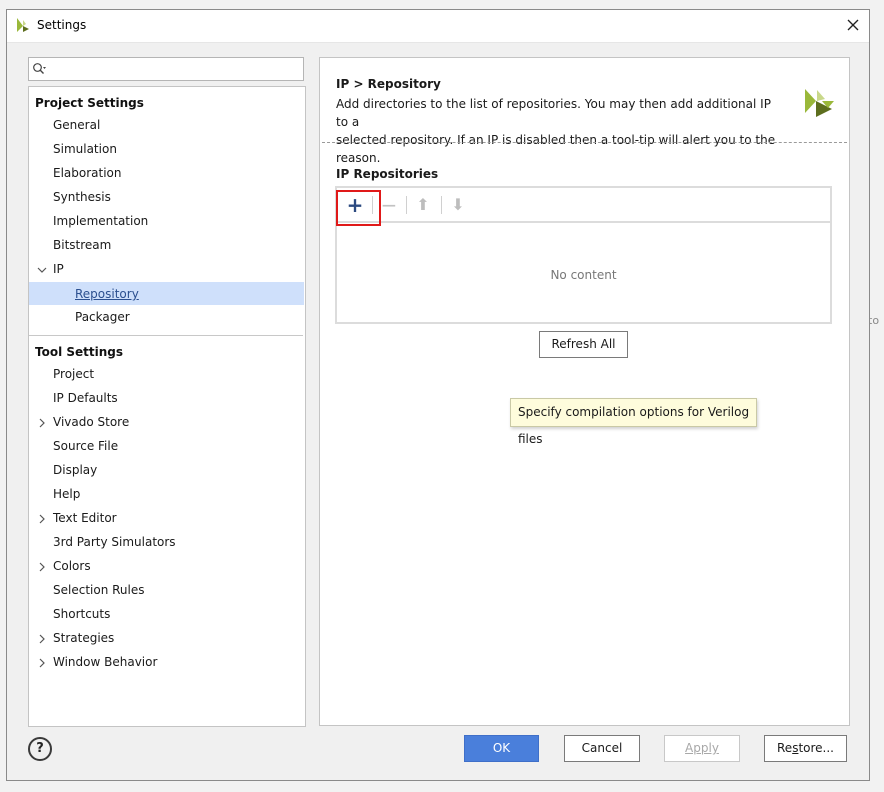 Image resolution: width=884 pixels, height=792 pixels. What do you see at coordinates (87, 173) in the screenshot?
I see `tree-item-elaboration: Elaboration` at bounding box center [87, 173].